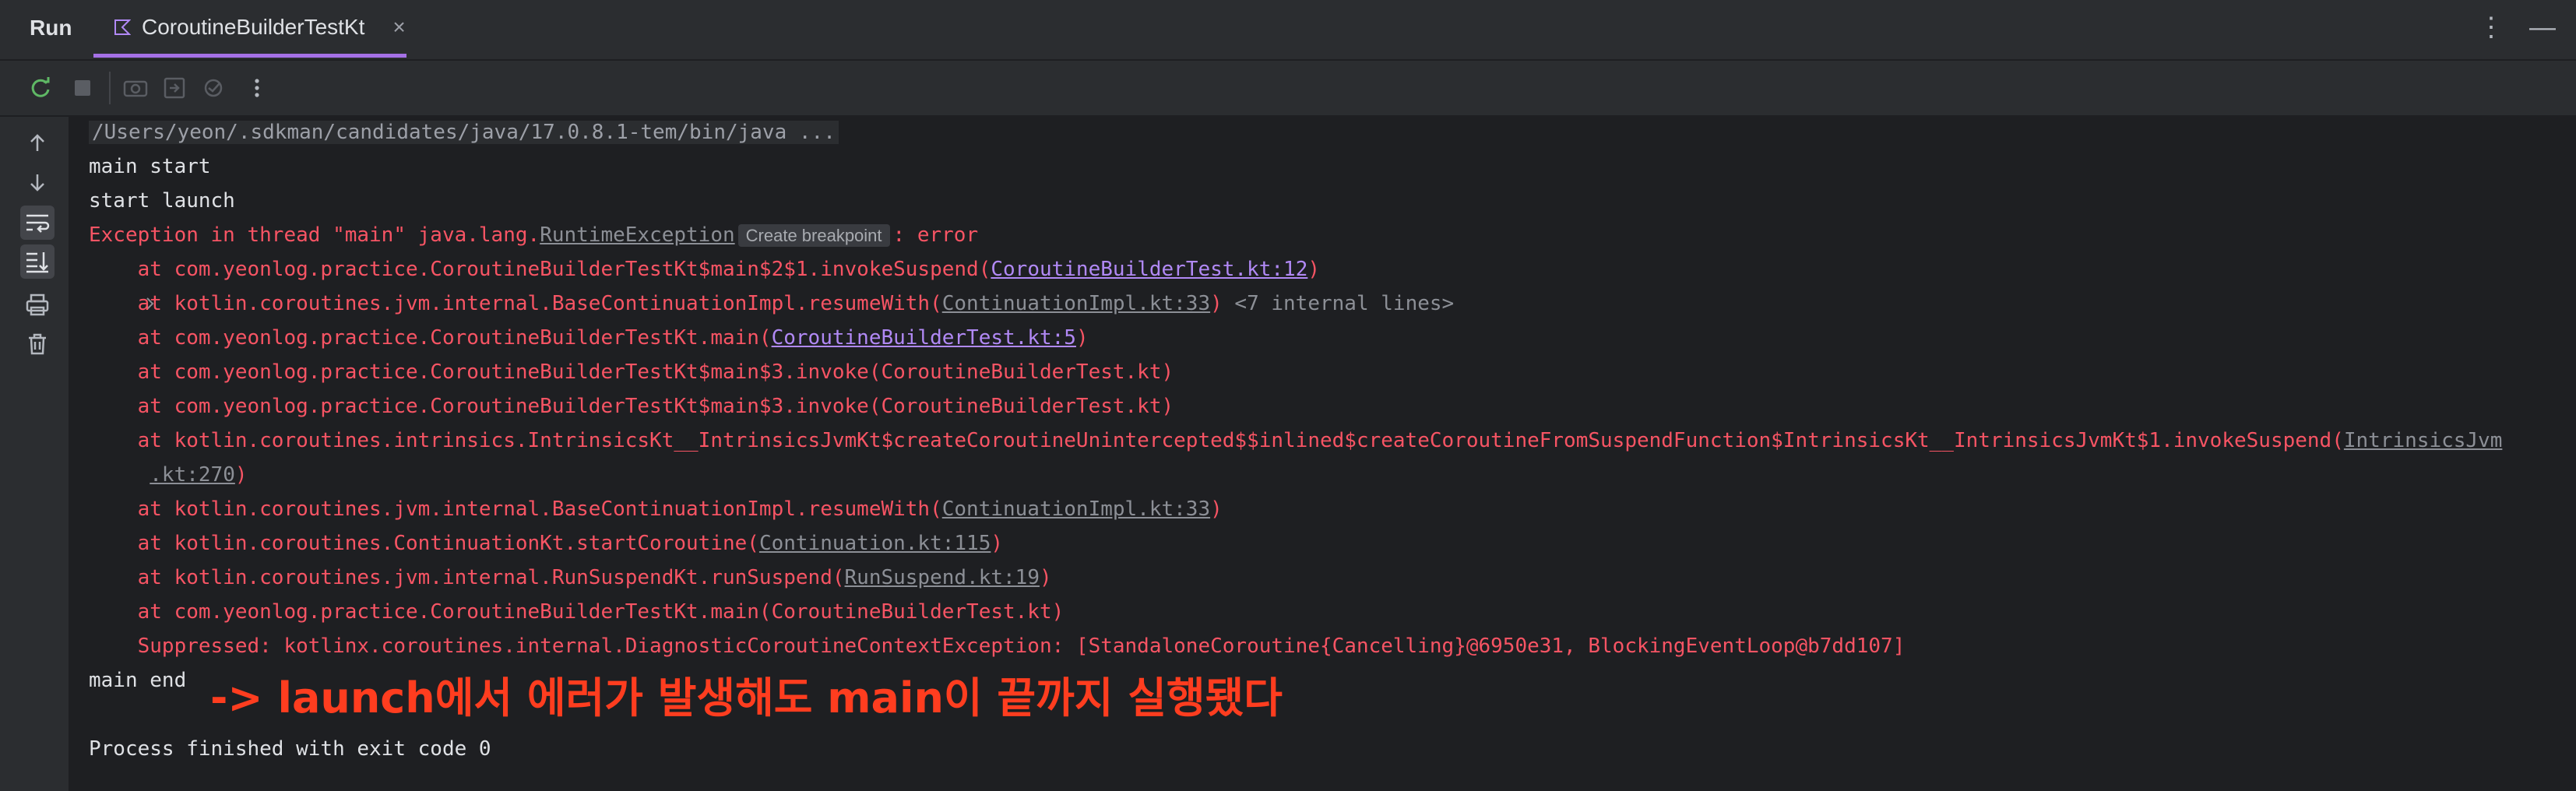 This screenshot has height=791, width=2576. I want to click on tab-coroutine-builder-test: CoroutineBuilderTestKt ×, so click(249, 29).